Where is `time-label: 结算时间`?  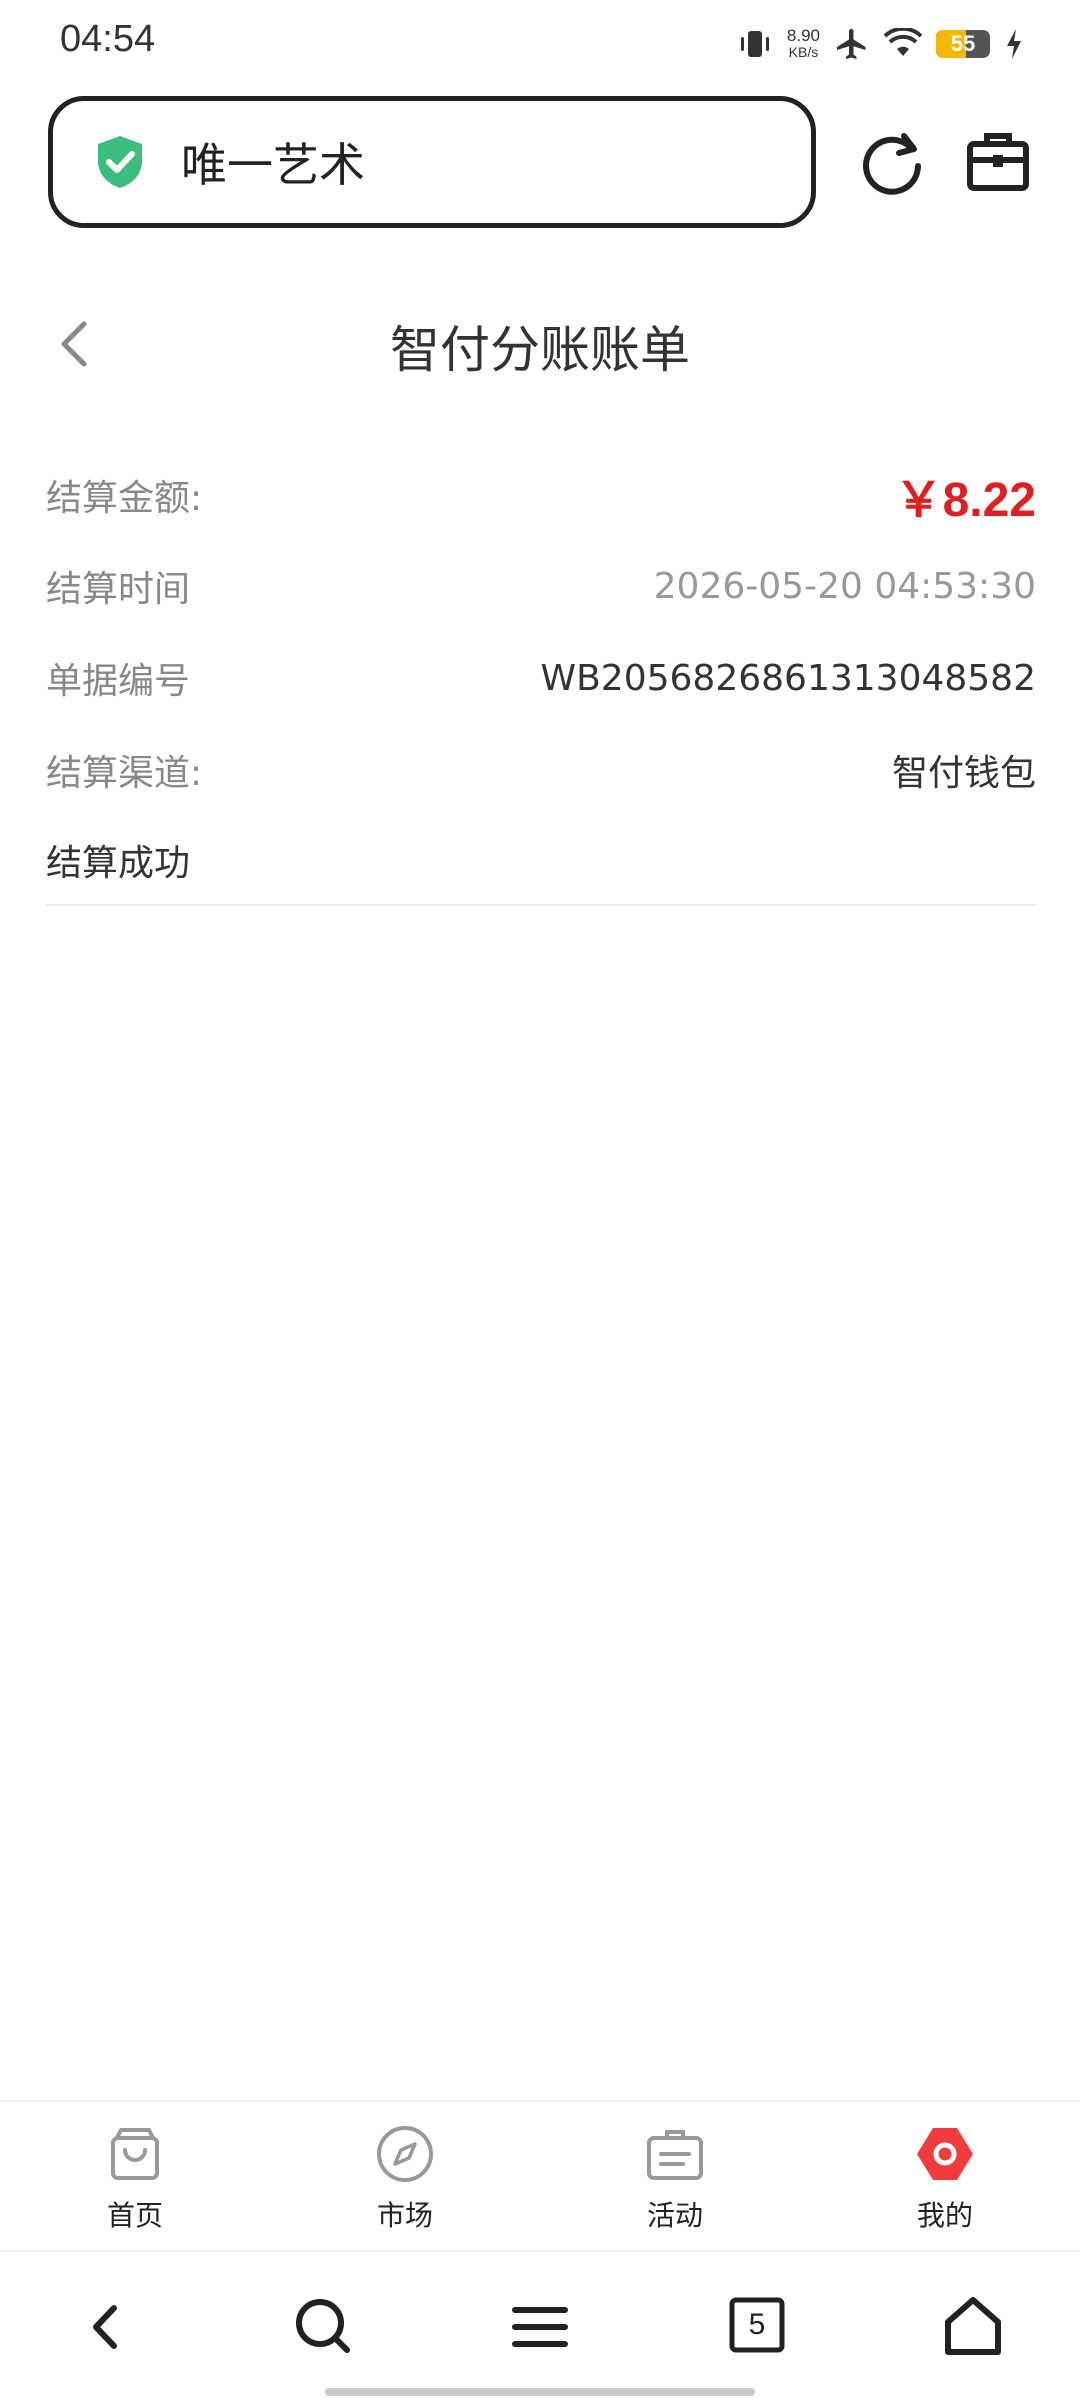
time-label: 结算时间 is located at coordinates (118, 589).